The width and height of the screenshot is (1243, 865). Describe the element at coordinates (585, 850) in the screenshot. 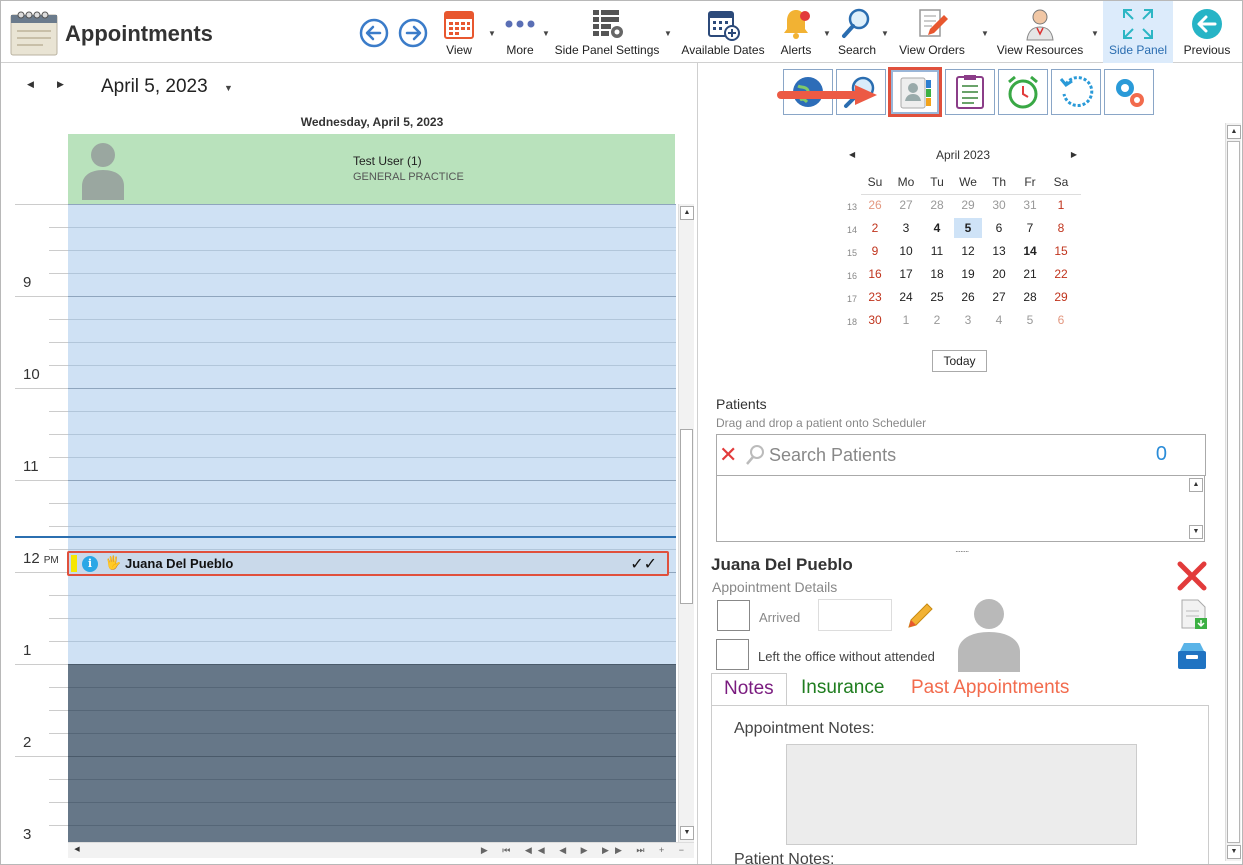

I see `pager-controls: ▶ ⏮ ◀◀ ◀ ▶ ▶▶ ⏭ + −` at that location.